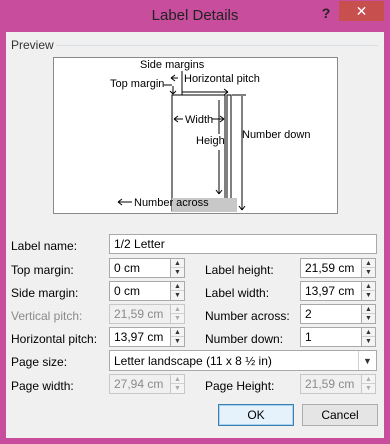 The height and width of the screenshot is (444, 390). Describe the element at coordinates (42, 270) in the screenshot. I see `top-margin-label: Top margin:` at that location.